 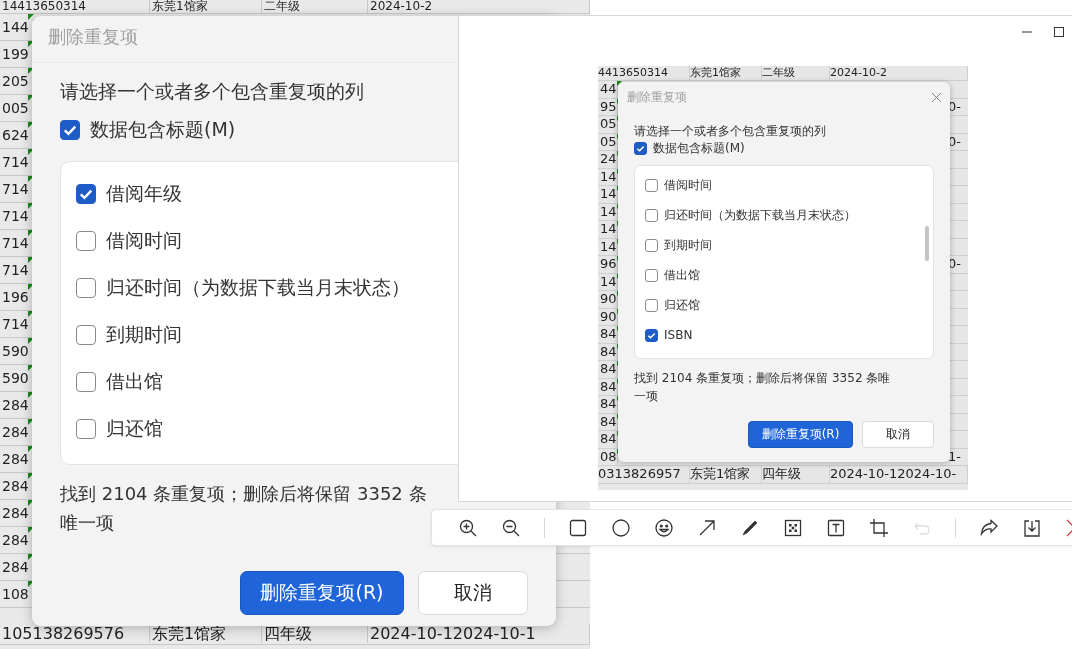 I want to click on table-cell-text: 1-, so click(x=955, y=456).